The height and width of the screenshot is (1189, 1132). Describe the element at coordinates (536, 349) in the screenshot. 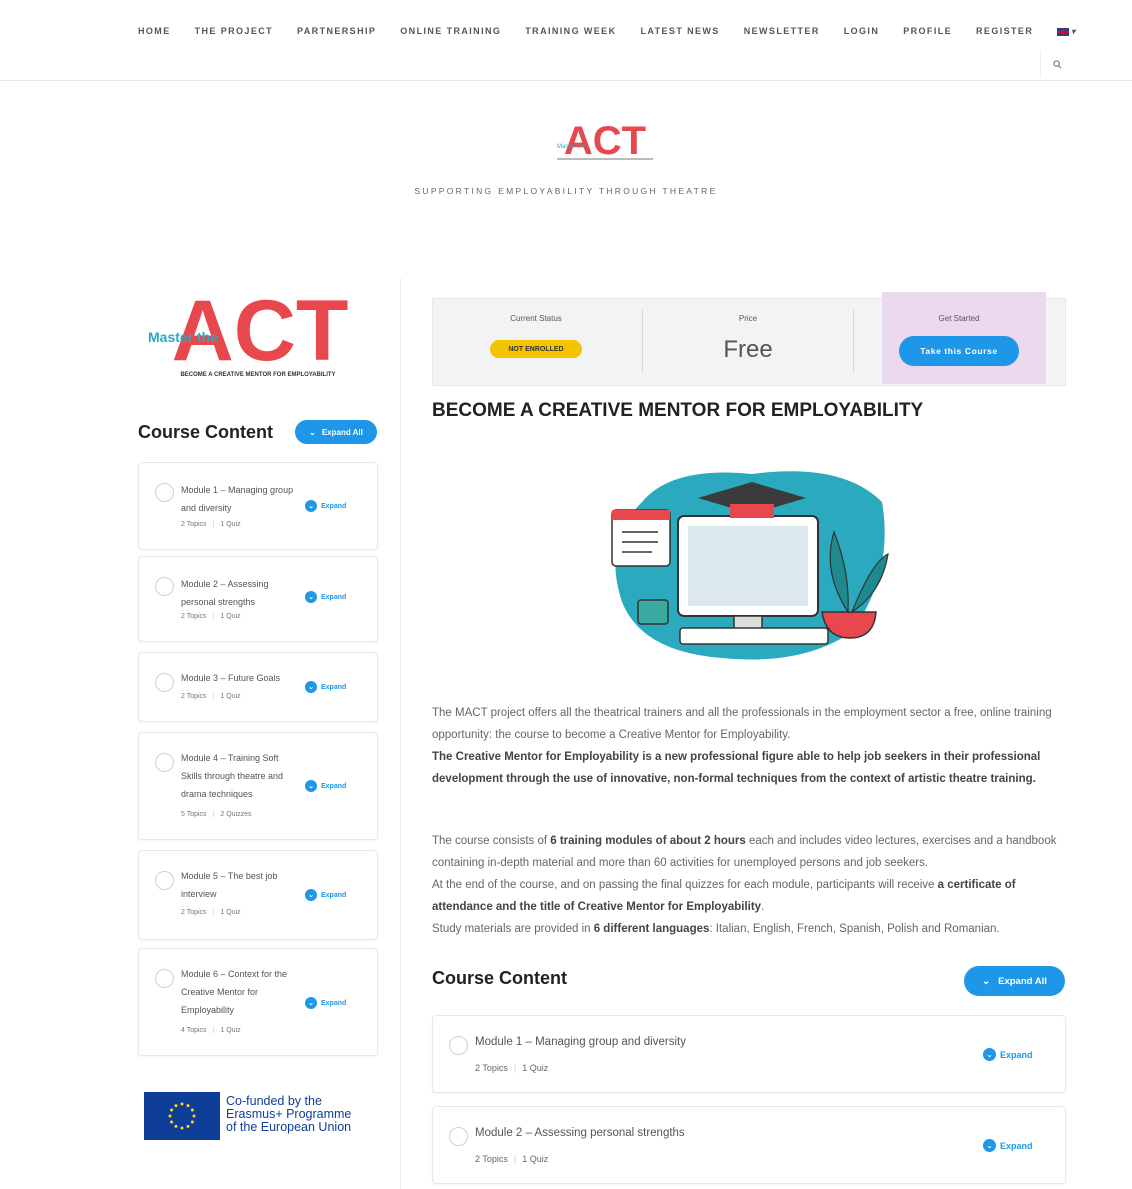

I see `status-badge: NOT ENROLLED` at that location.